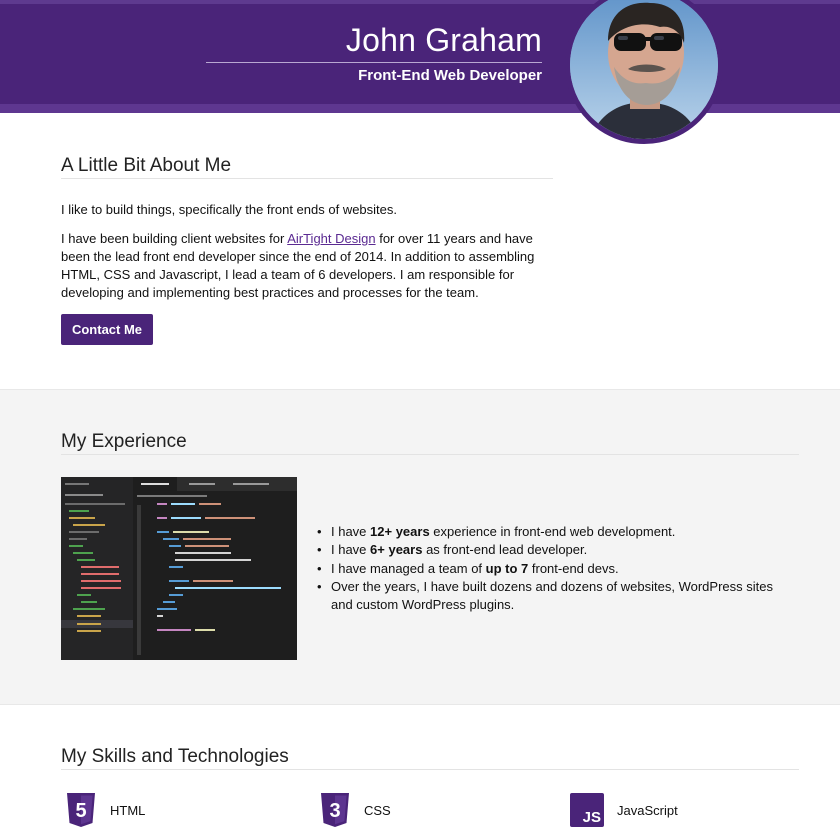  I want to click on svg-text: 5, so click(80, 811).